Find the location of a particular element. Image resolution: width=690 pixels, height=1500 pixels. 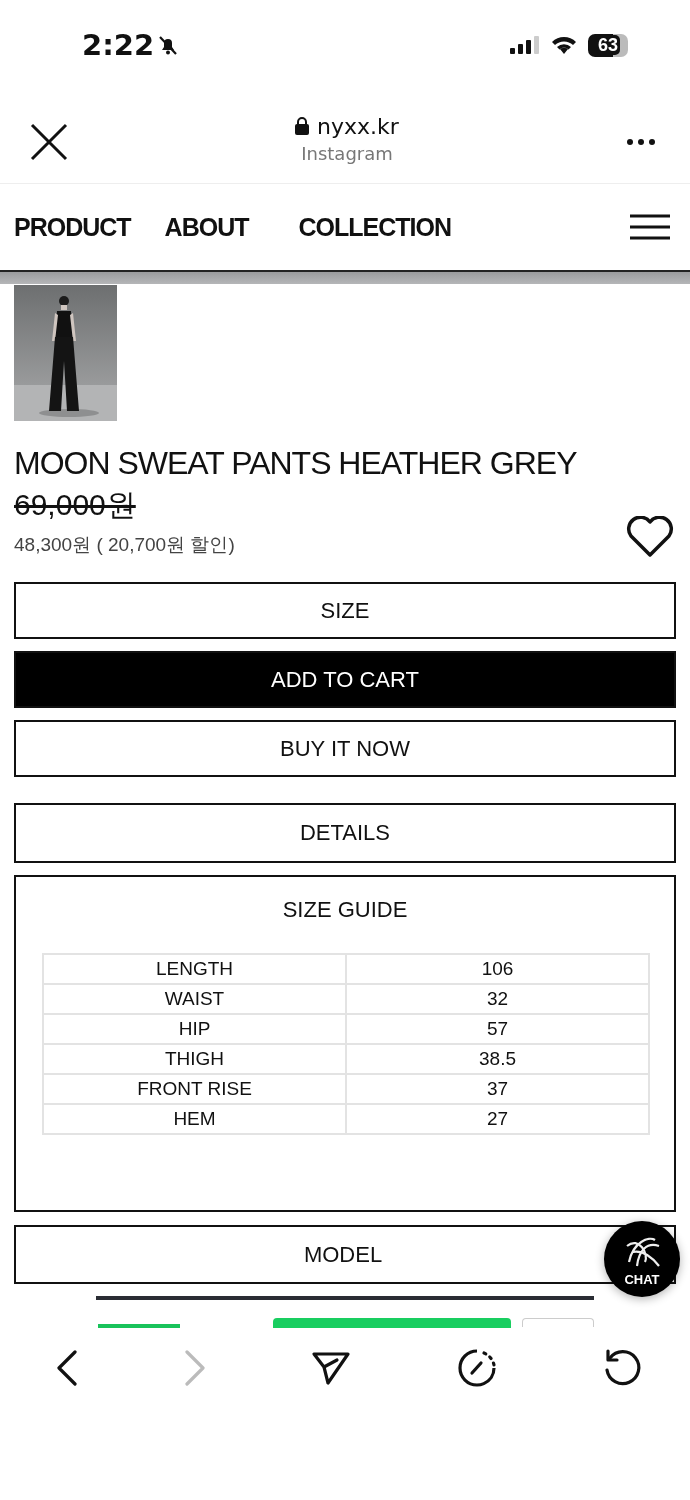

nav-link: ABOUT is located at coordinates (206, 227).